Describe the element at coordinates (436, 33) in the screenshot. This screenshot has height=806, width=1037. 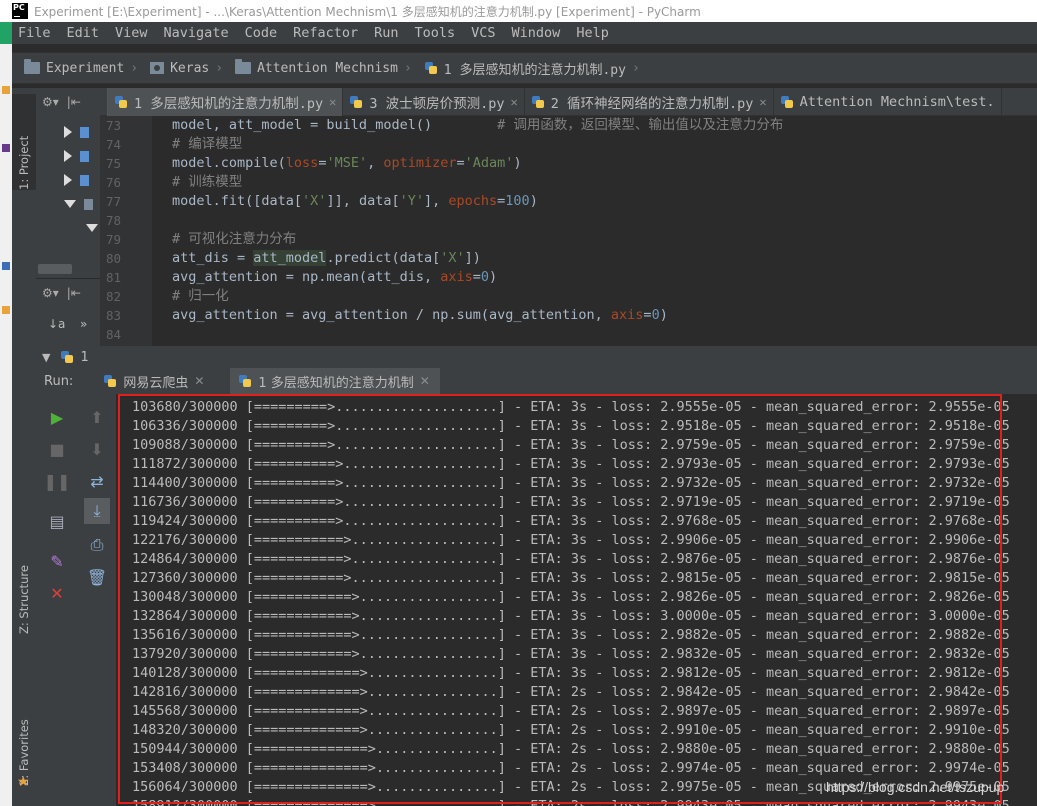
I see `menu-tools: Tools` at that location.